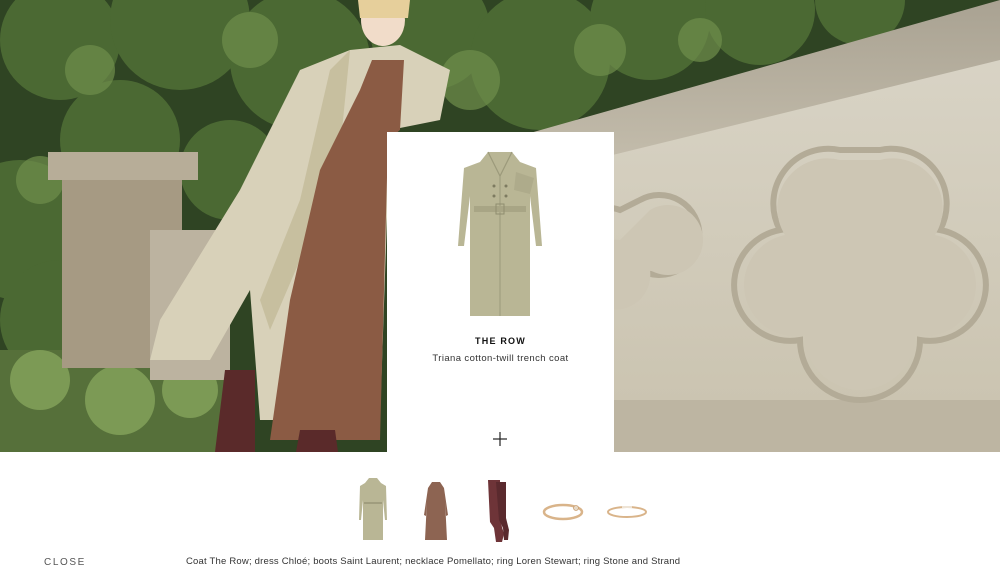 The width and height of the screenshot is (1000, 571). Describe the element at coordinates (498, 511) in the screenshot. I see `boots-icon` at that location.